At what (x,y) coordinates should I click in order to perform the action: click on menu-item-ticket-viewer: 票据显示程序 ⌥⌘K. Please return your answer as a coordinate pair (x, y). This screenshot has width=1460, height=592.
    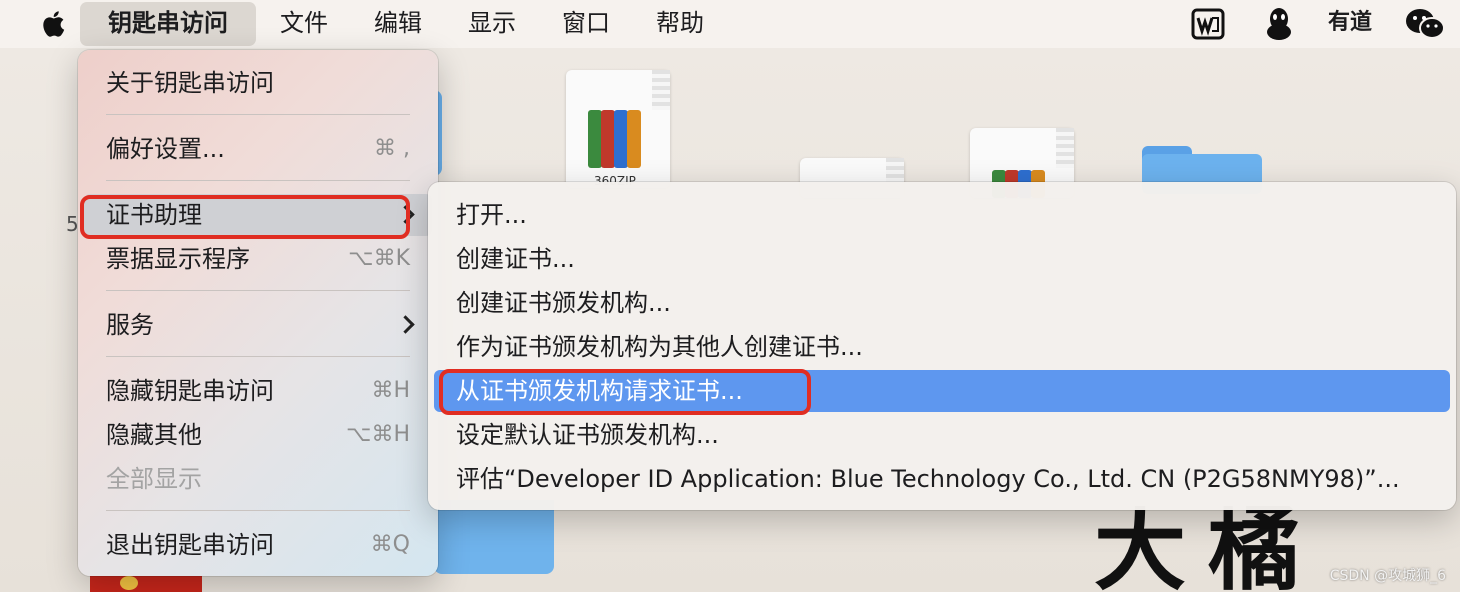
    Looking at the image, I should click on (258, 259).